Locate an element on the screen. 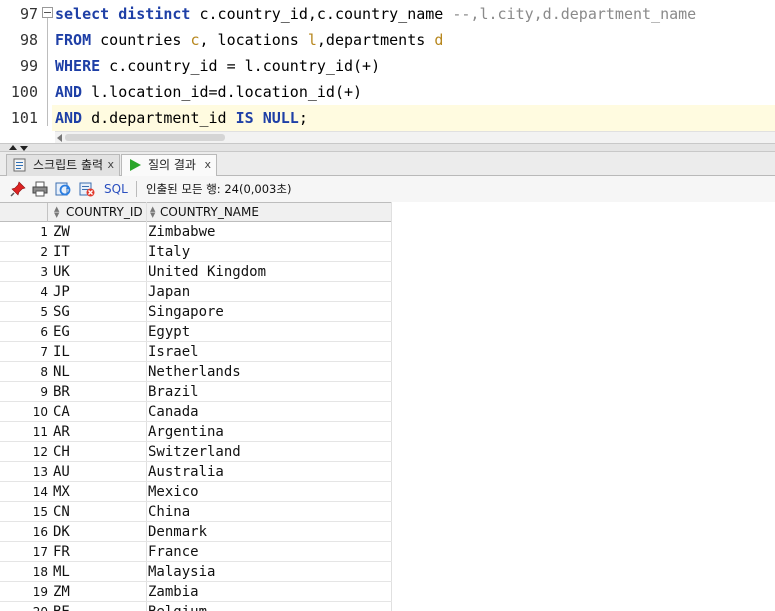 The width and height of the screenshot is (775, 611). line-number: 98 is located at coordinates (28, 40).